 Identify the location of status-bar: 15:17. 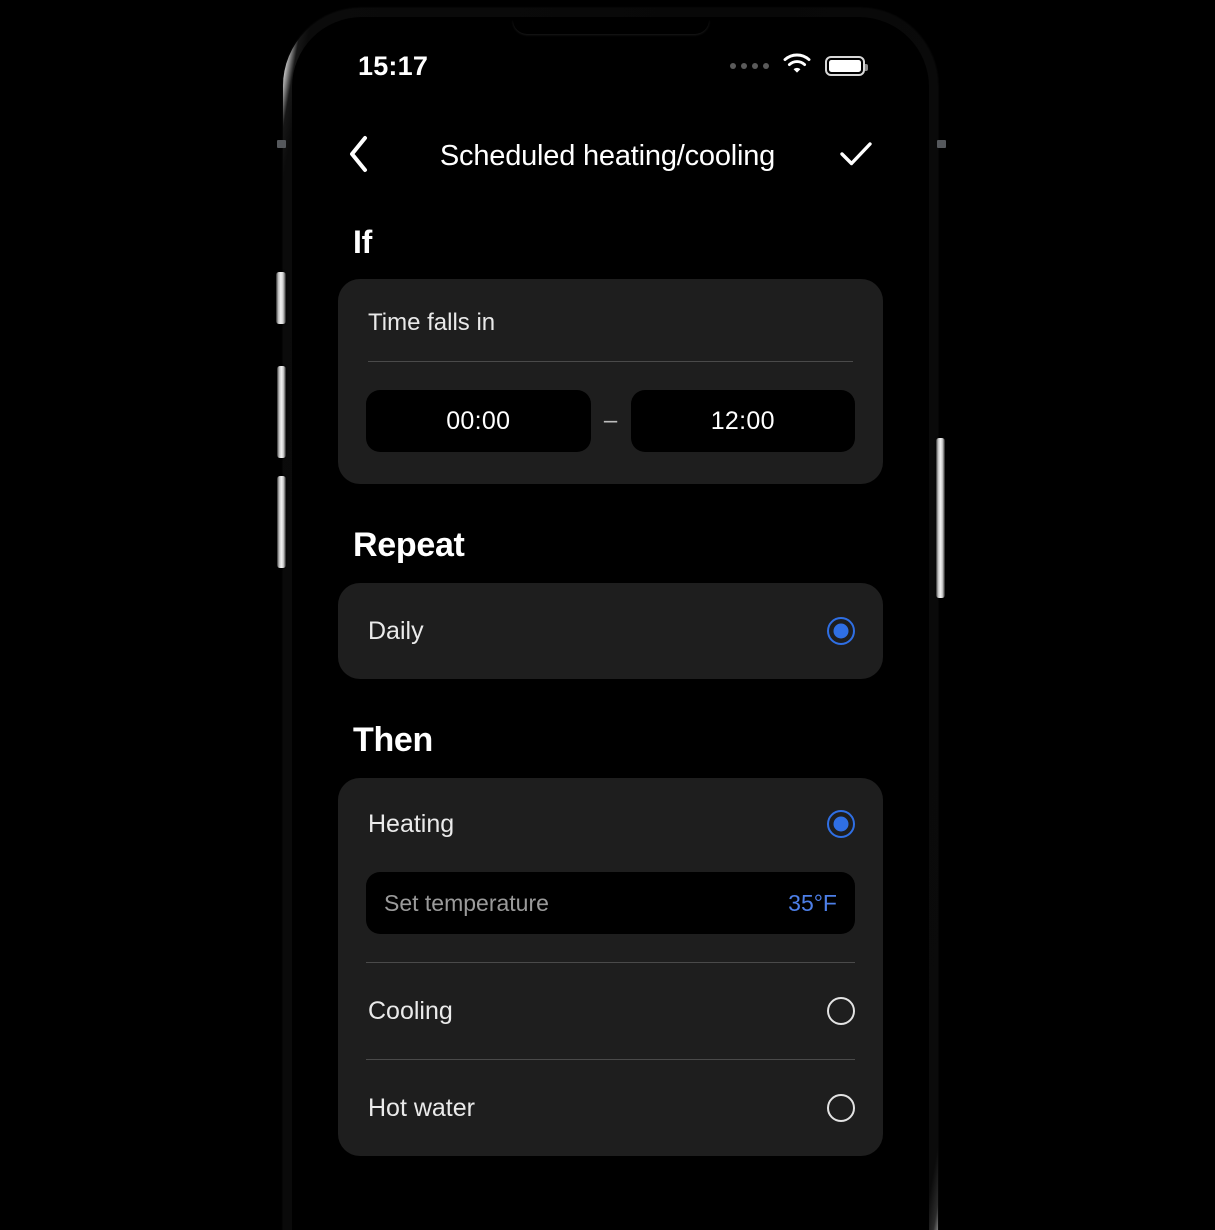
(610, 66).